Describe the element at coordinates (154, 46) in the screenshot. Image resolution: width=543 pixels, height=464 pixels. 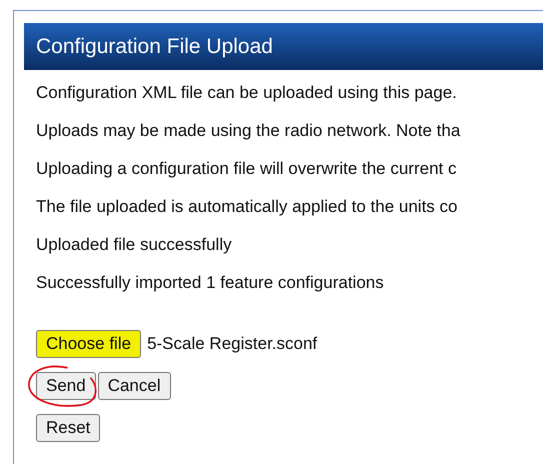
I see `panel-title: Configuration File Upload` at that location.